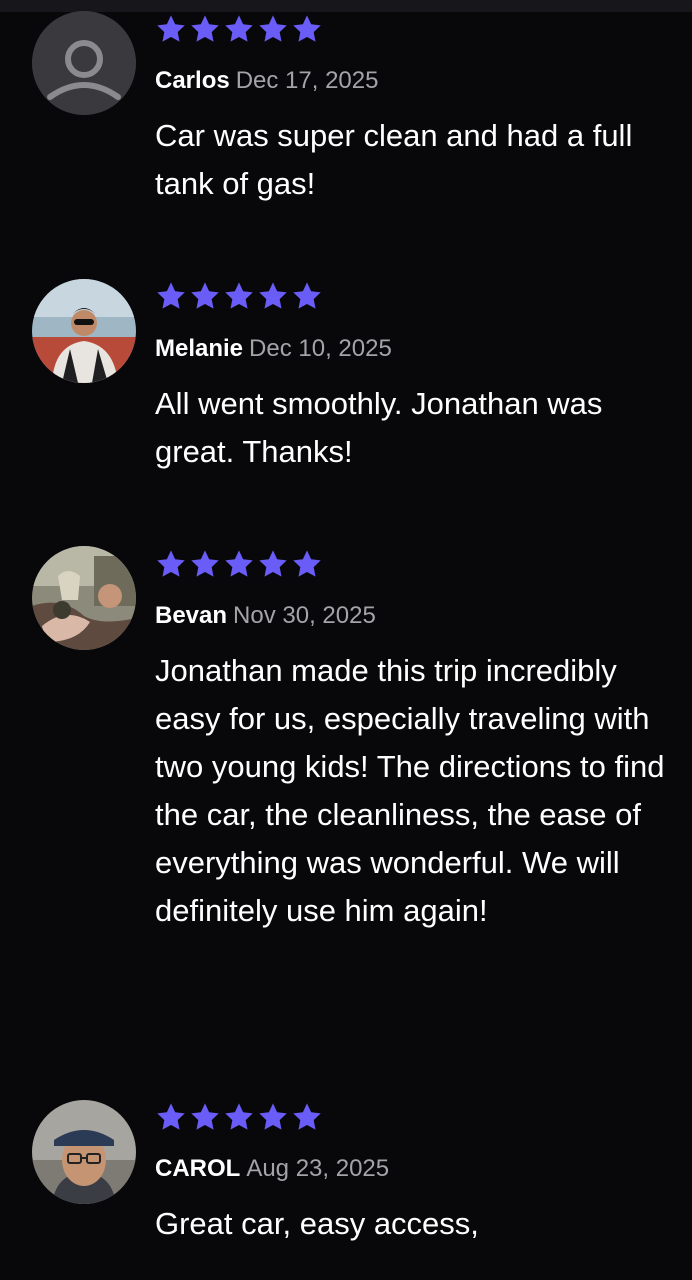  I want to click on top-bar, so click(346, 6).